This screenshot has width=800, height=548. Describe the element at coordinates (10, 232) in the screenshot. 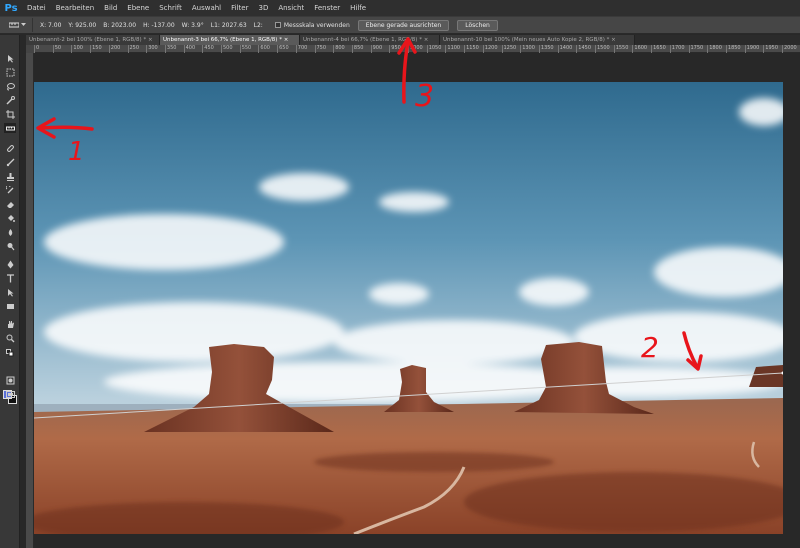

I see `blur-tool-icon` at that location.